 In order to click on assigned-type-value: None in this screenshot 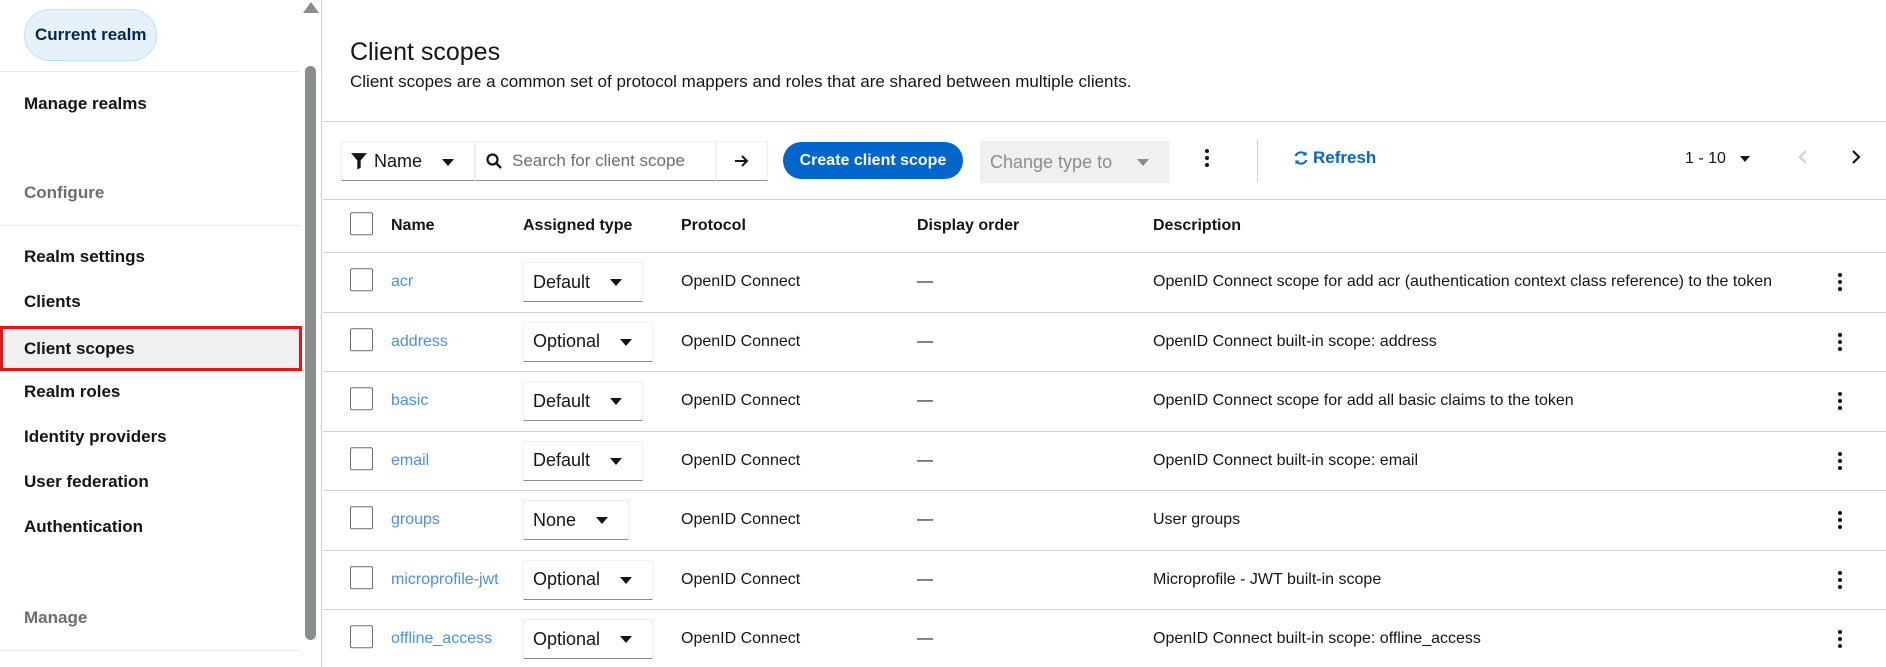, I will do `click(555, 519)`.